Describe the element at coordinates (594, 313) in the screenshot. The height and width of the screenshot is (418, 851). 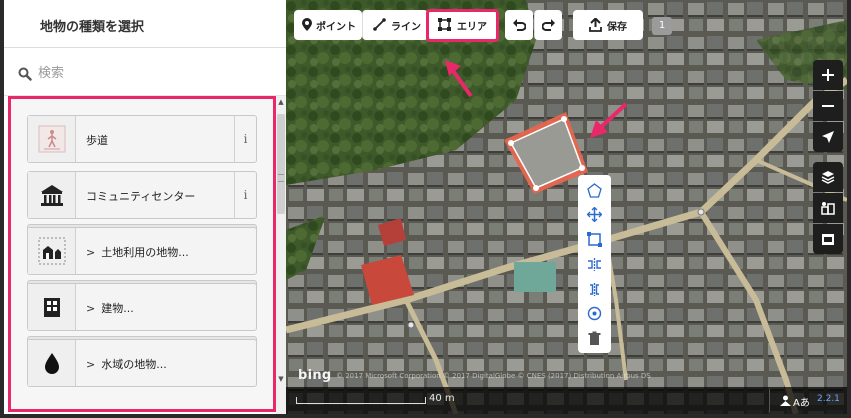
I see `circularize-icon` at that location.